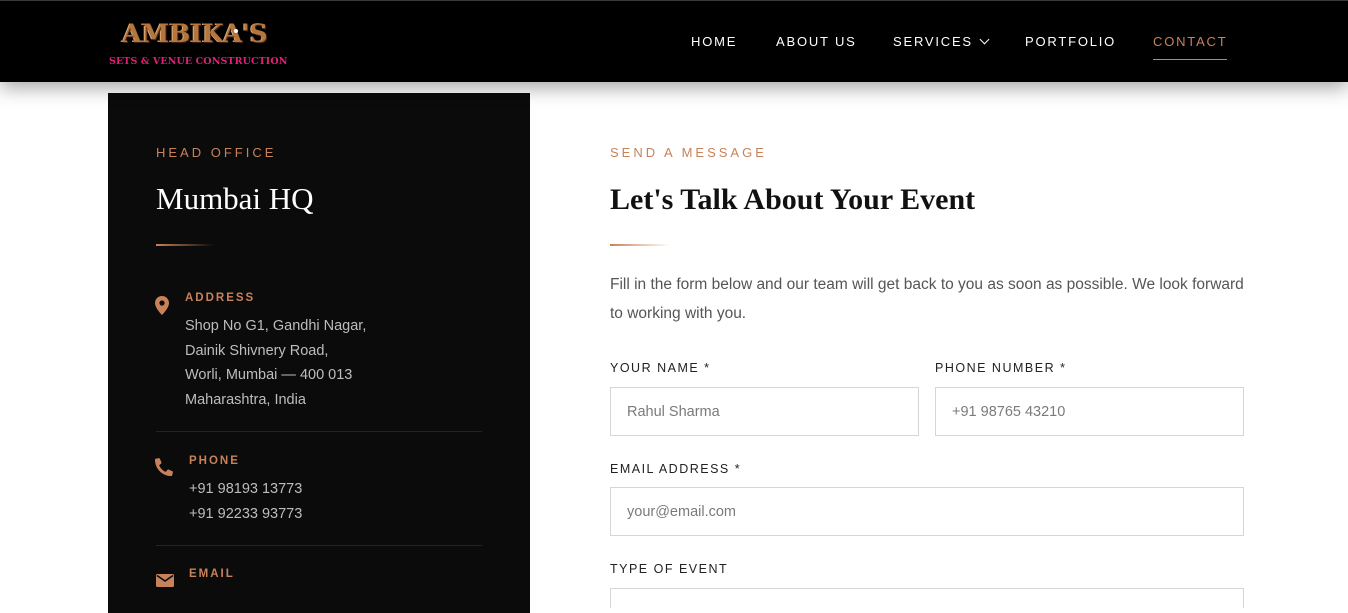  Describe the element at coordinates (669, 569) in the screenshot. I see `event-type-label: TYPE OF EVENT` at that location.